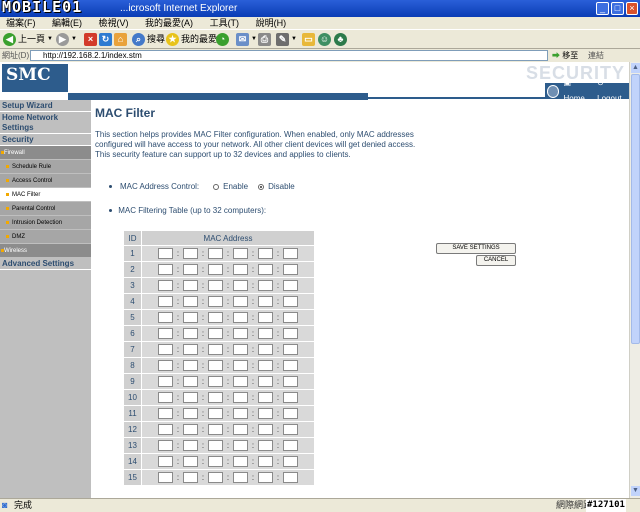 The image size is (640, 512). Describe the element at coordinates (635, 209) in the screenshot. I see `scrollbar-thumb` at that location.